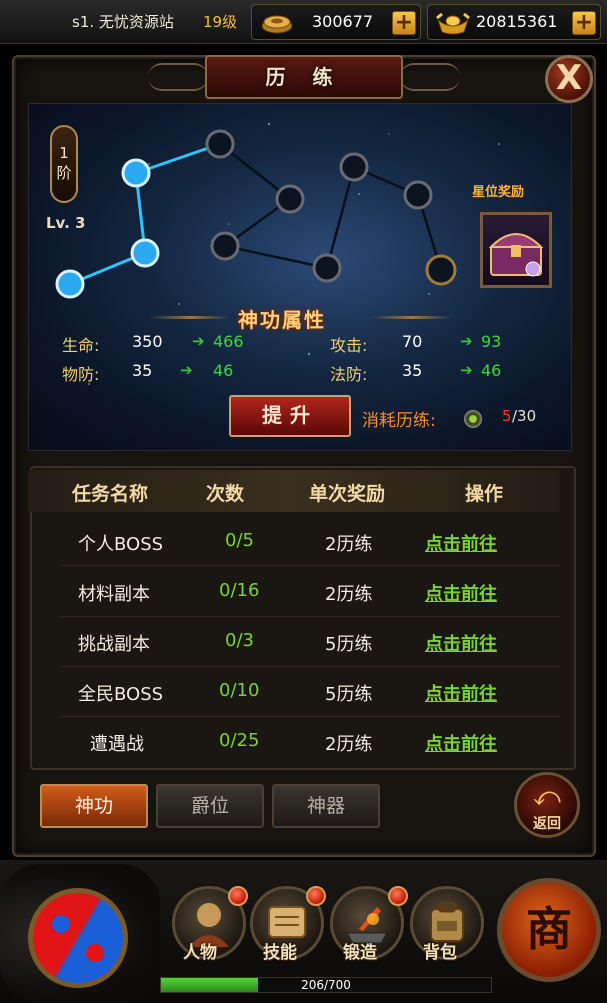 Image resolution: width=607 pixels, height=1003 pixels. What do you see at coordinates (360, 953) in the screenshot?
I see `menu-forge-label: 锻造` at bounding box center [360, 953].